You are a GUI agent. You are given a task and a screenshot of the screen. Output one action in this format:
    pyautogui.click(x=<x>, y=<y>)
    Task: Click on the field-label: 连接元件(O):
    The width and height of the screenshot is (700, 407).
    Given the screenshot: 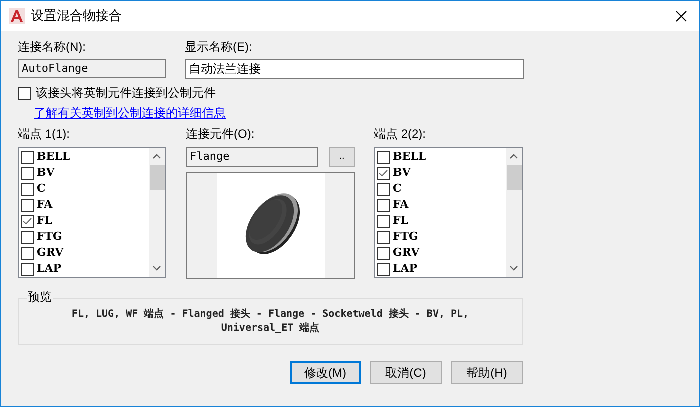 What is the action you would take?
    pyautogui.click(x=221, y=134)
    